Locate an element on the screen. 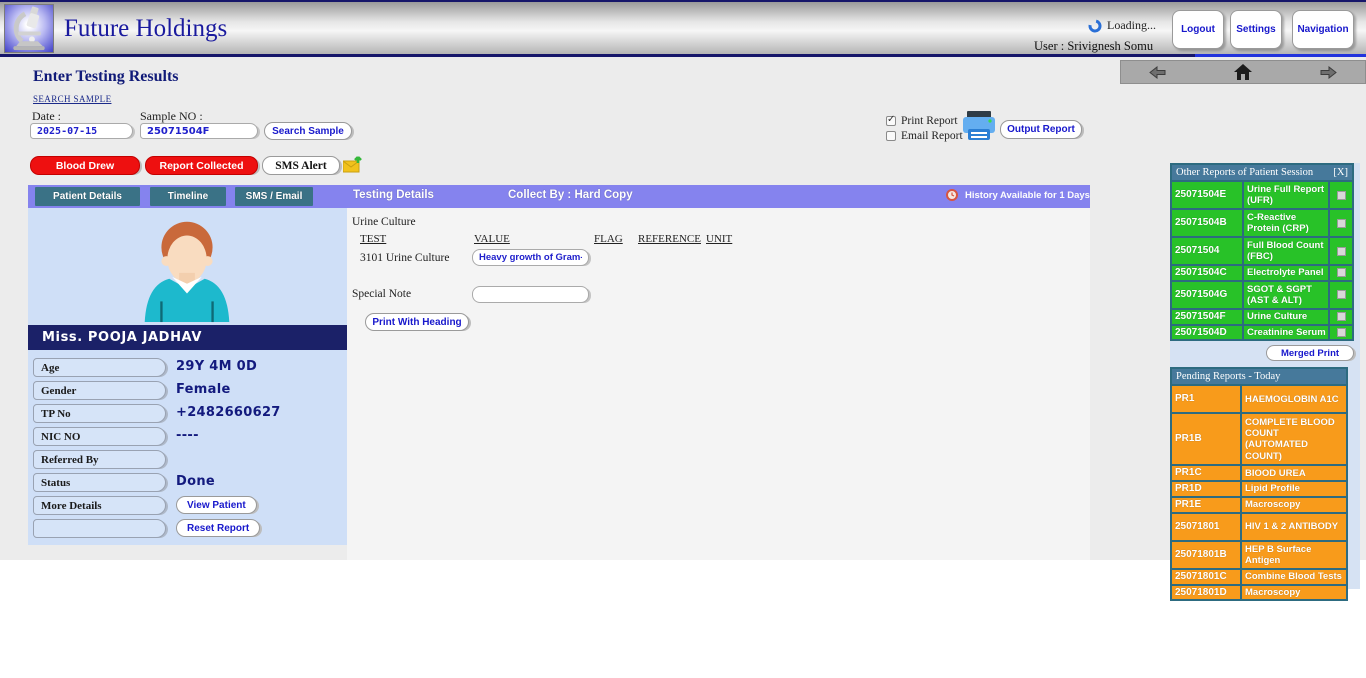 The width and height of the screenshot is (1366, 678). settings-button: Settings is located at coordinates (1256, 29).